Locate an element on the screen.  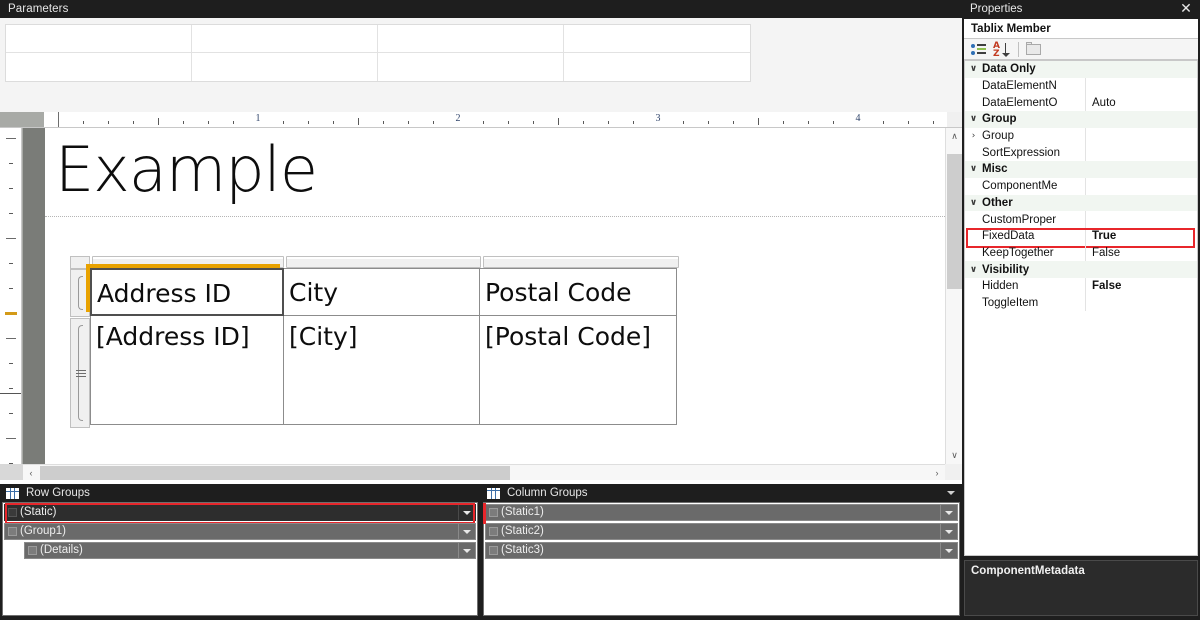
grid-icon is located at coordinates (12, 493).